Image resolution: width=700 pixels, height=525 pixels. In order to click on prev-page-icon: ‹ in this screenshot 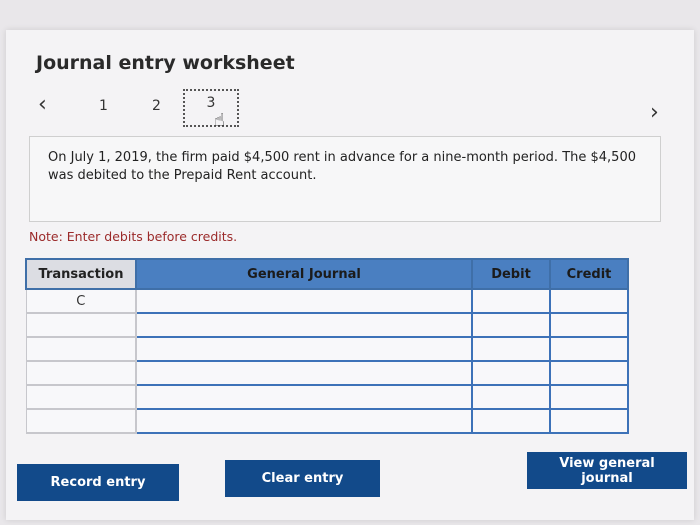, I will do `click(42, 105)`.